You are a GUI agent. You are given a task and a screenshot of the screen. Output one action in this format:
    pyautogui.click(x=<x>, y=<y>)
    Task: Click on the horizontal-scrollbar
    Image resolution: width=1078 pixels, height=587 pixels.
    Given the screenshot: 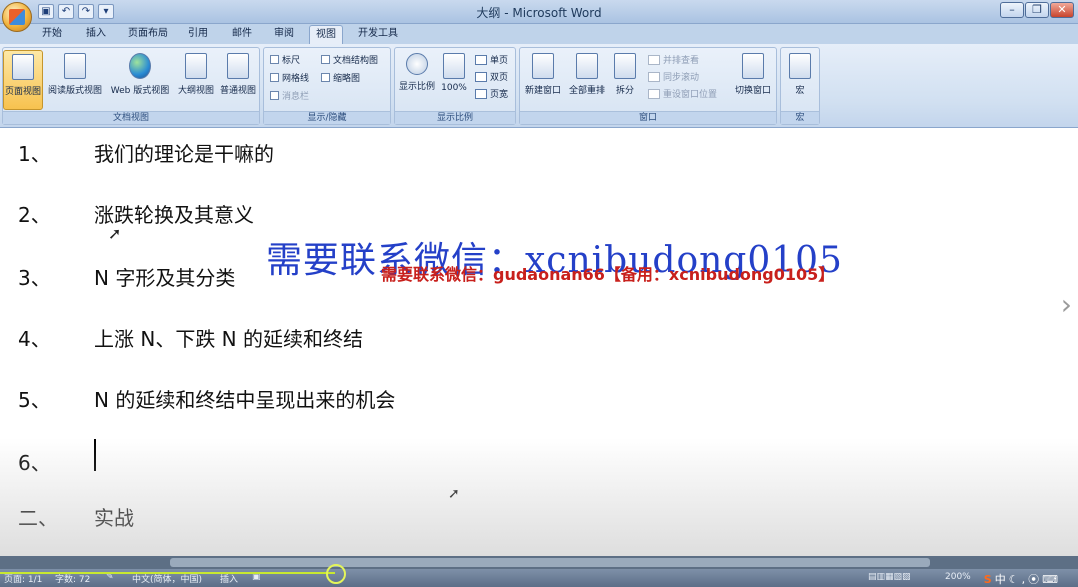 What is the action you would take?
    pyautogui.click(x=539, y=562)
    